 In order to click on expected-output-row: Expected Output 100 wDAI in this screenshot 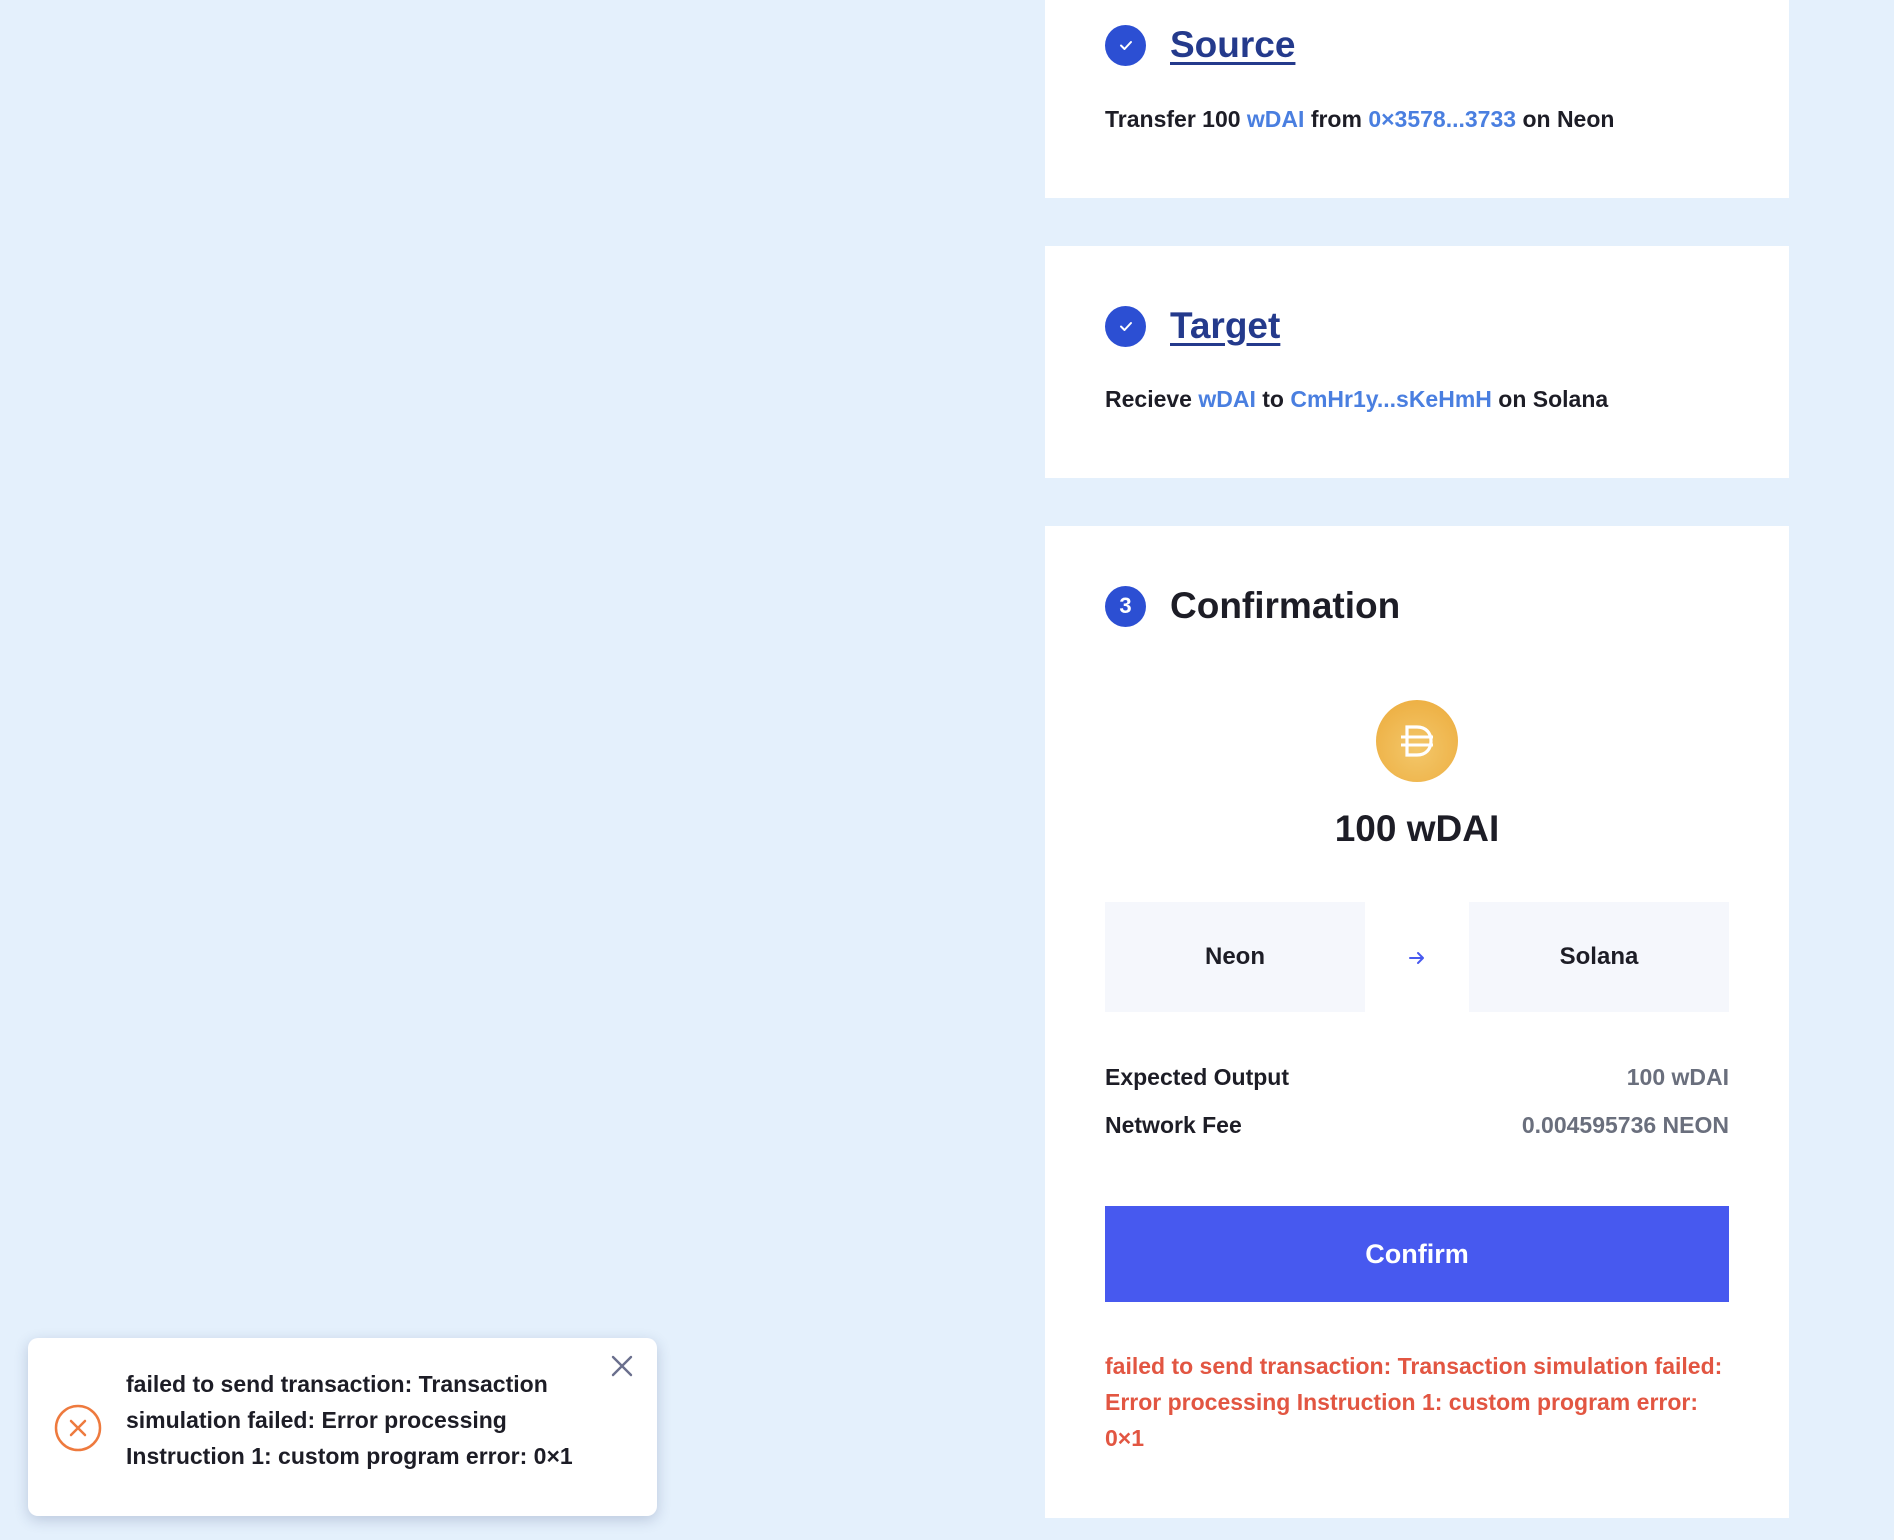, I will do `click(1417, 1077)`.